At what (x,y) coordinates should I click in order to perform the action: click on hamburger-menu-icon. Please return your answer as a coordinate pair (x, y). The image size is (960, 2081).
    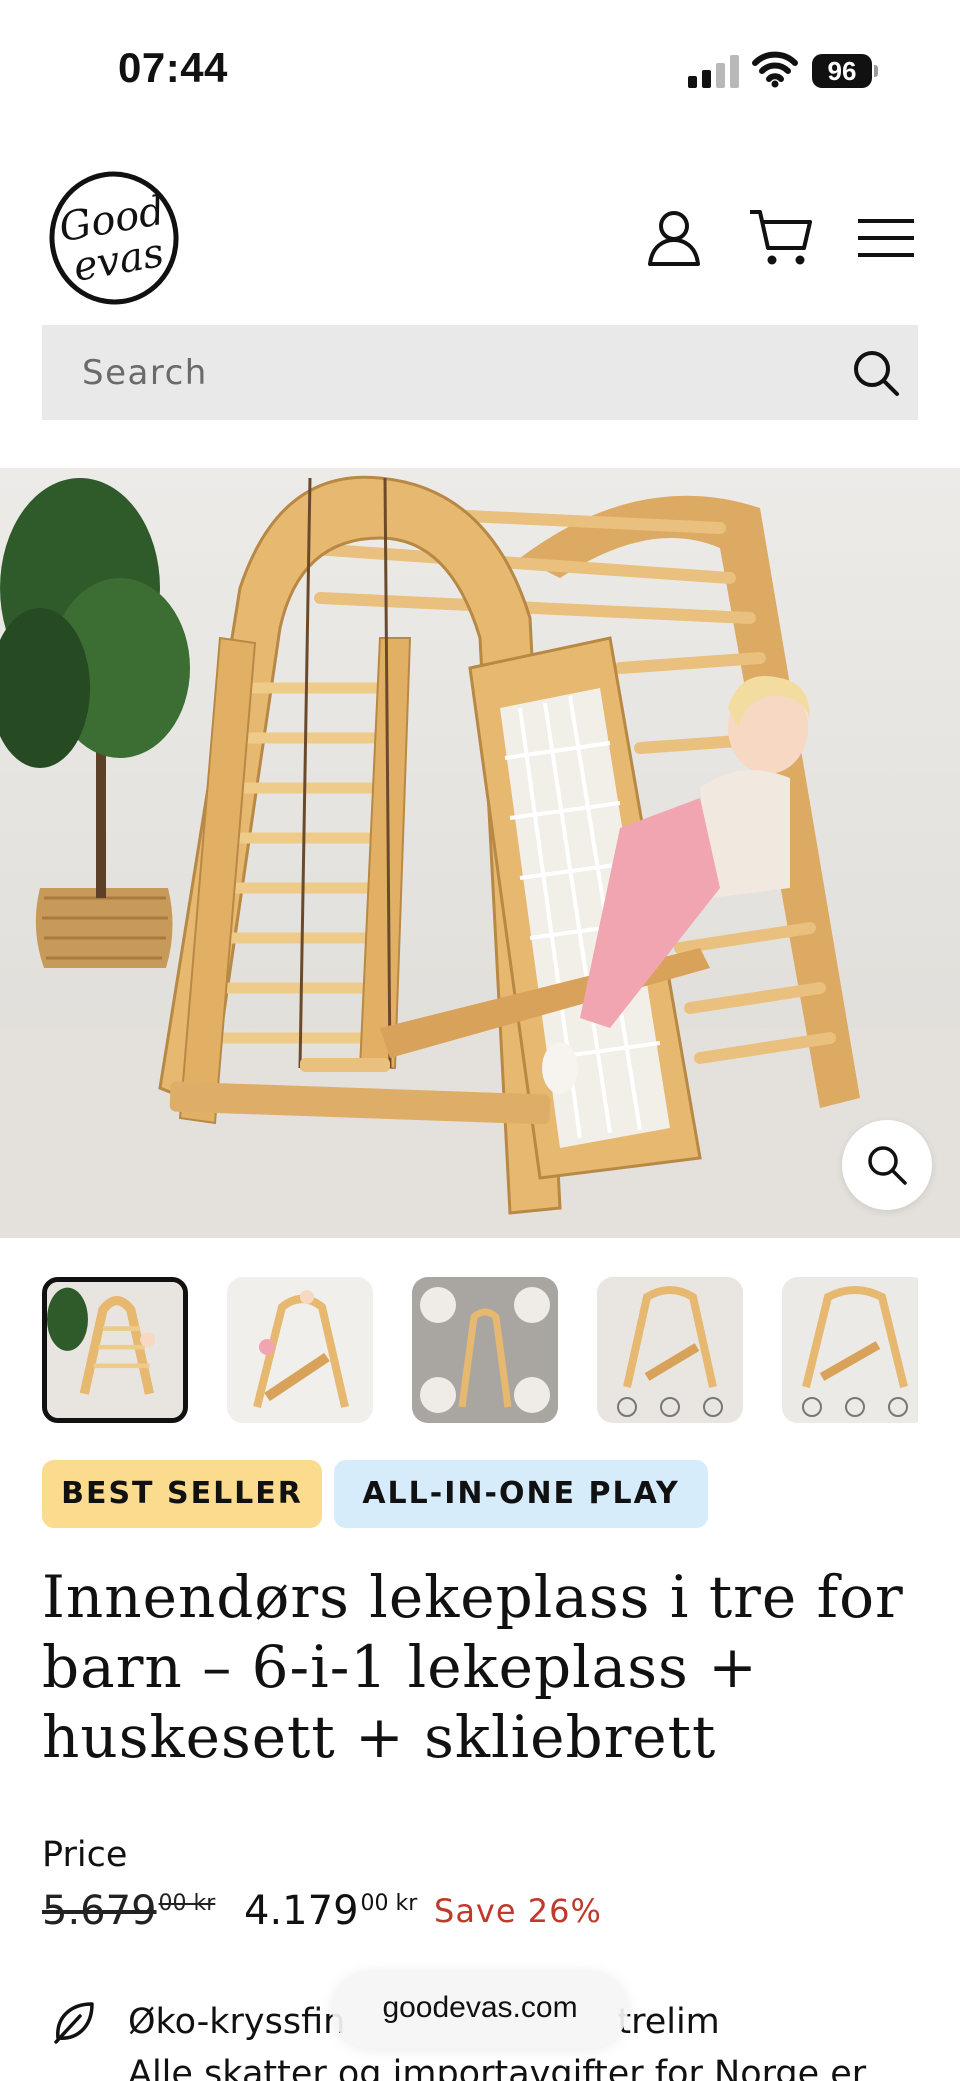
    Looking at the image, I should click on (886, 238).